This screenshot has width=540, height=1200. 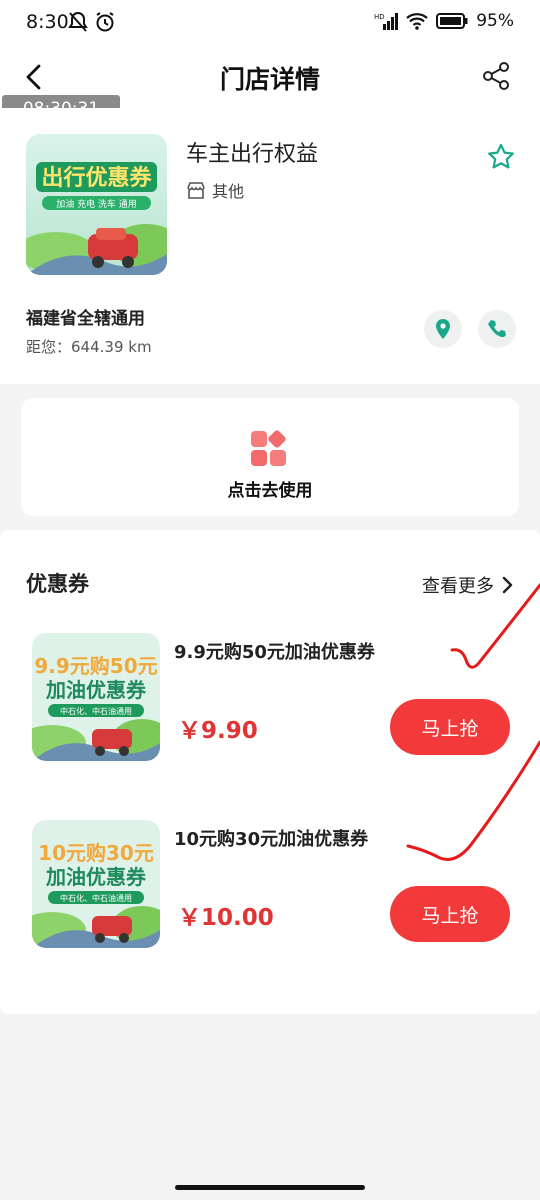 I want to click on coupon-image-line1: 10元购30元, so click(x=96, y=853).